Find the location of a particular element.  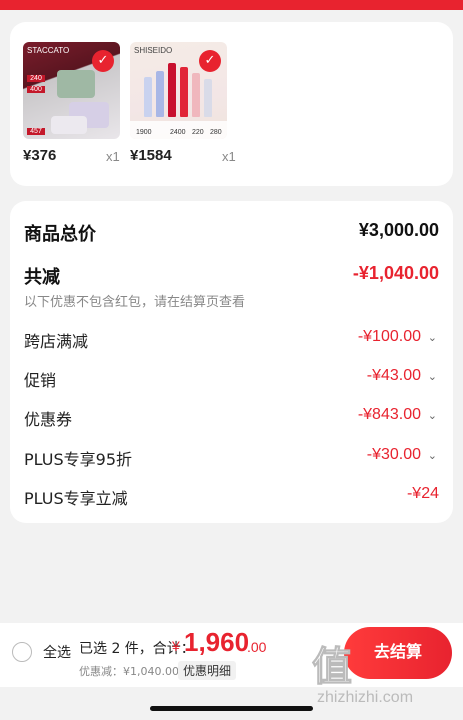

goods-total-value: ¥3,000.00 is located at coordinates (398, 230).